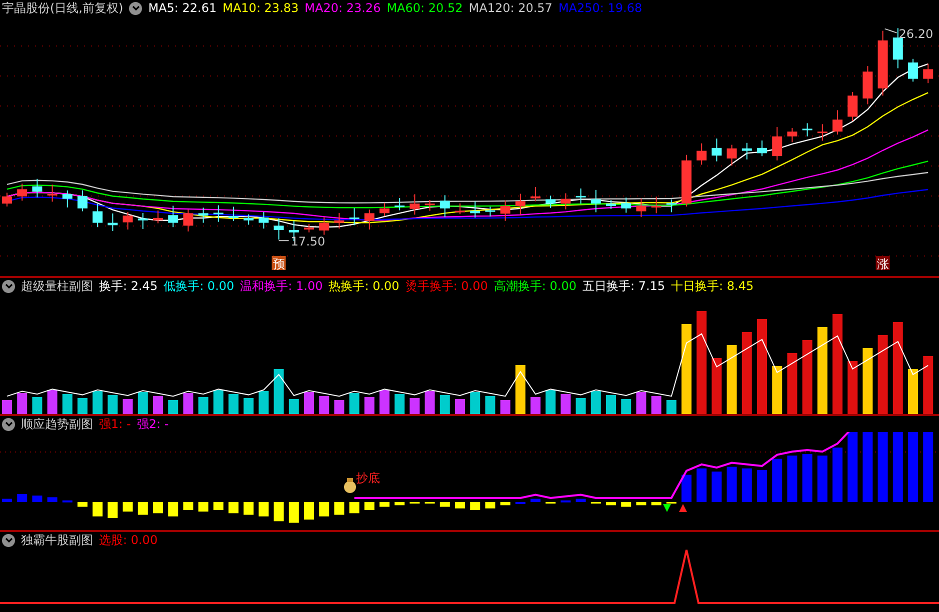 Image resolution: width=939 pixels, height=612 pixels. What do you see at coordinates (424, 8) in the screenshot?
I see `indicator-reading: MA60: 20.52` at bounding box center [424, 8].